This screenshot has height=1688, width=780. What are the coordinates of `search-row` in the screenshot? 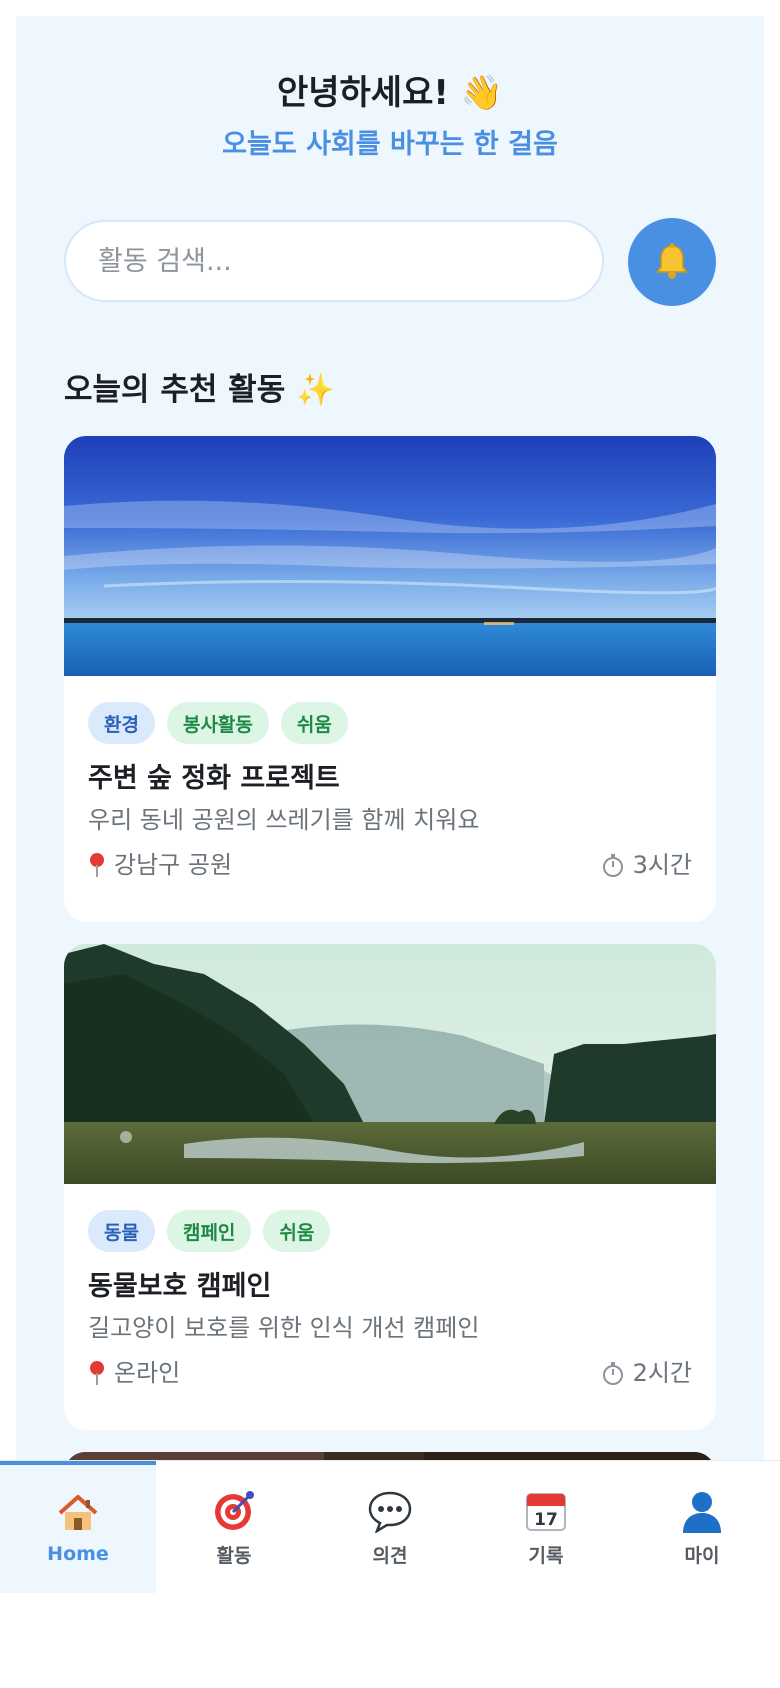 It's located at (390, 262).